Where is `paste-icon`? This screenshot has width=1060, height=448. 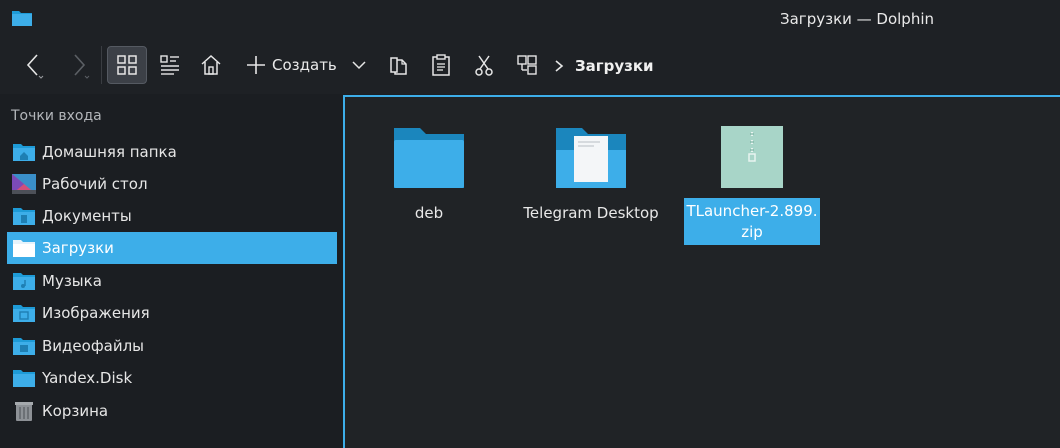 paste-icon is located at coordinates (441, 65).